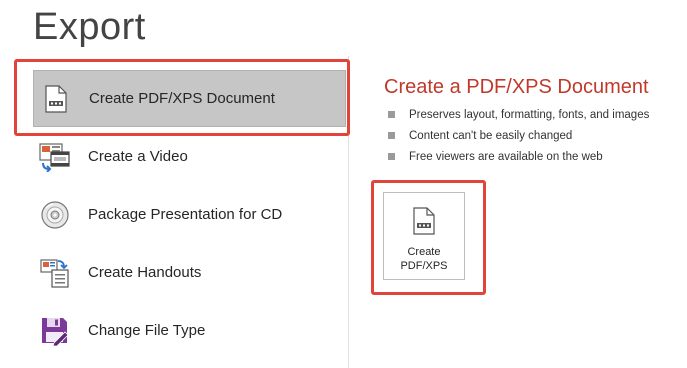 The width and height of the screenshot is (687, 368). Describe the element at coordinates (428, 237) in the screenshot. I see `highlight-box-create-button` at that location.